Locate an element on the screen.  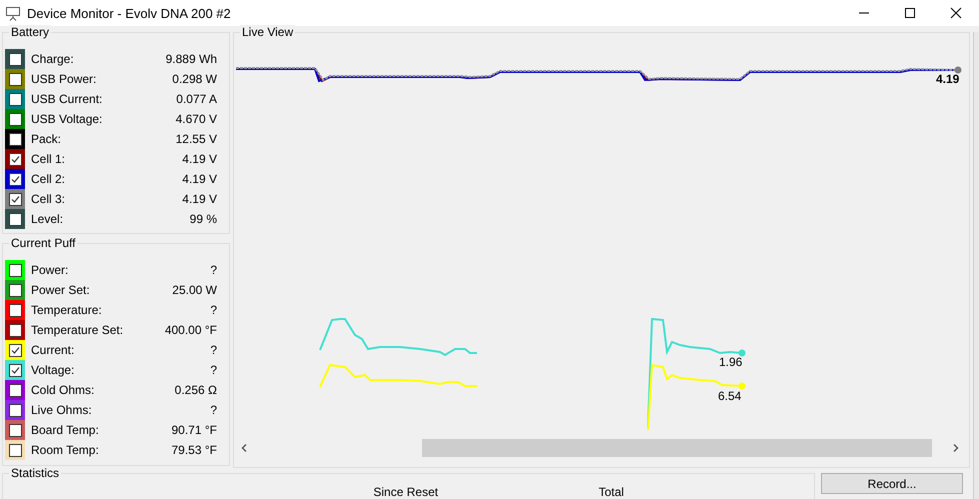
field-value: 25.00 W is located at coordinates (194, 290).